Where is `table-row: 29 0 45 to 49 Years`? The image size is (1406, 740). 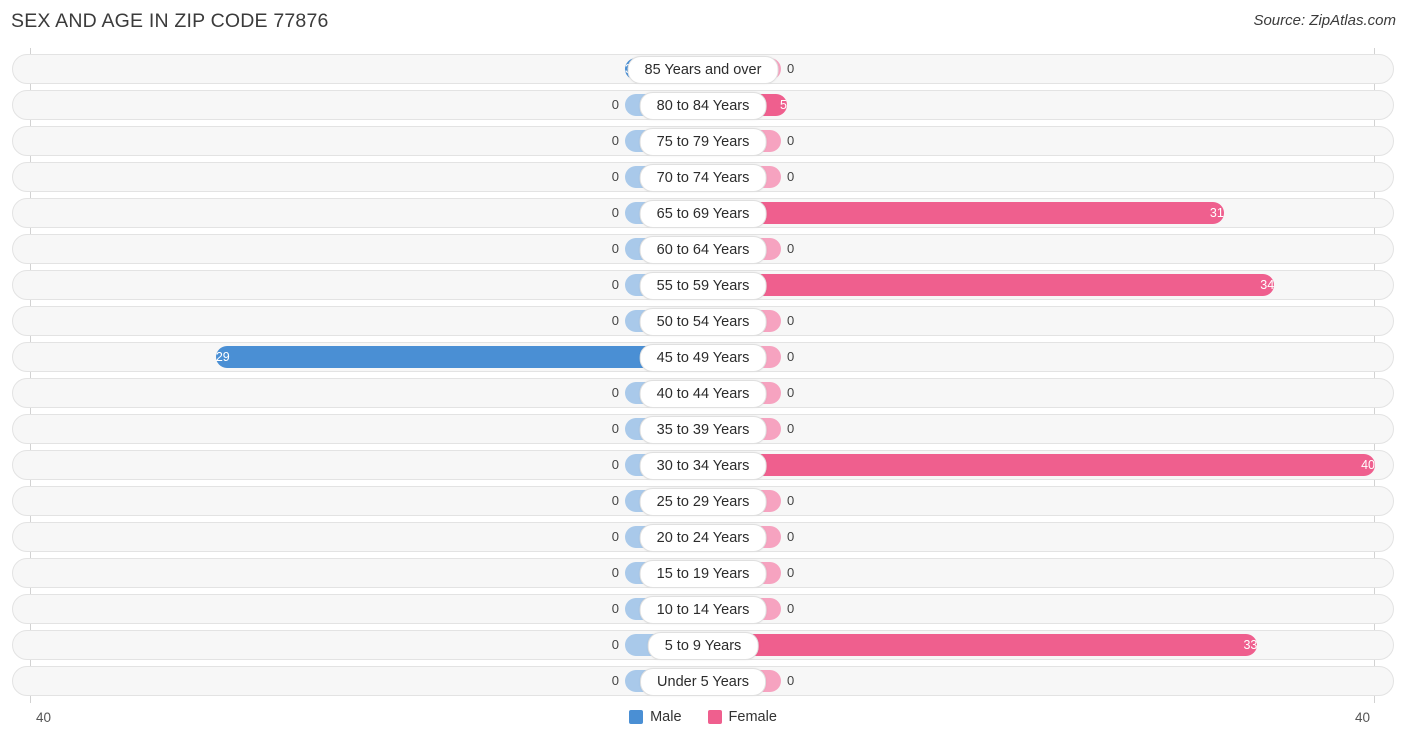
table-row: 29 0 45 to 49 Years is located at coordinates (703, 357).